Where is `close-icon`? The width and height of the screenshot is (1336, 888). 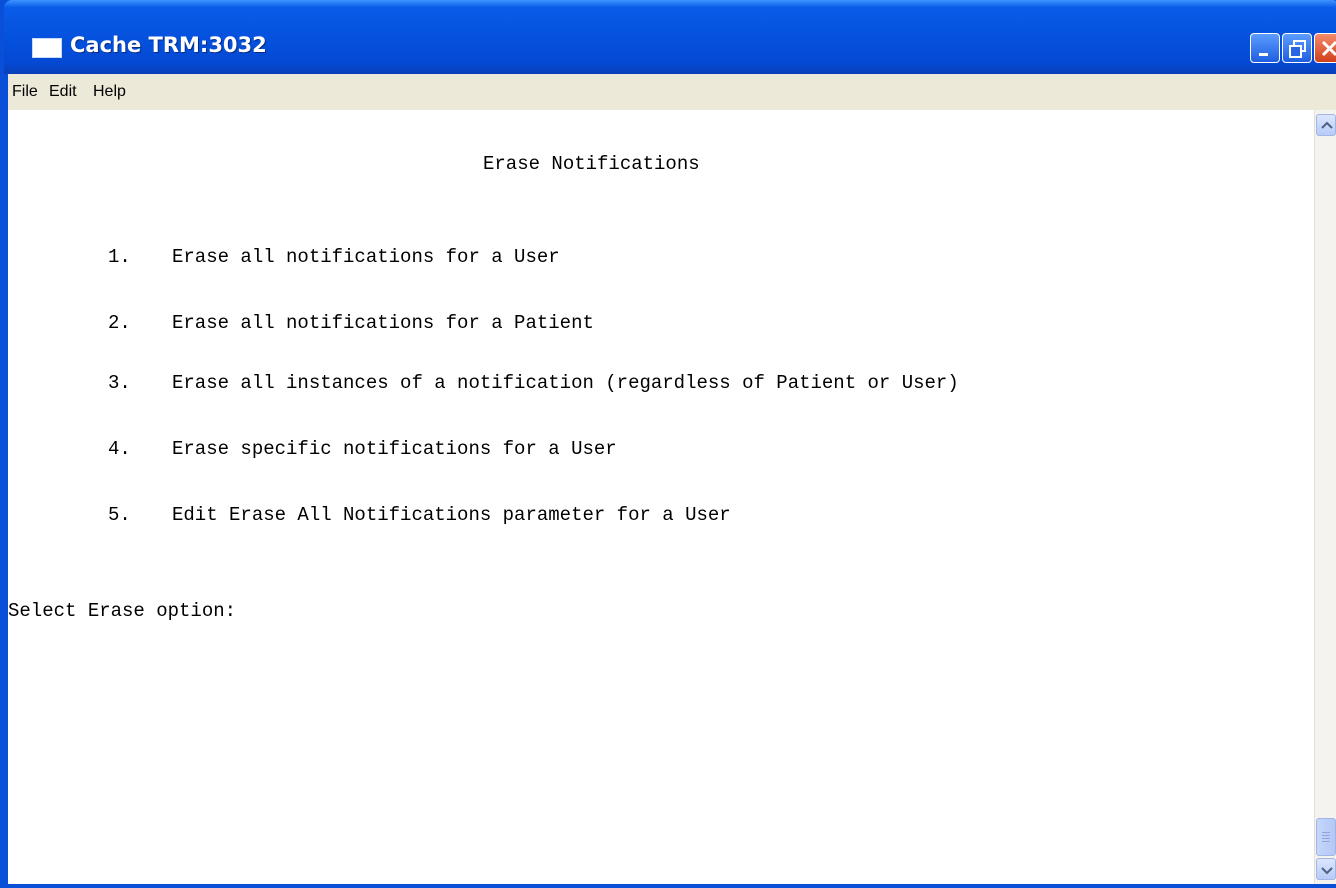 close-icon is located at coordinates (1328, 48).